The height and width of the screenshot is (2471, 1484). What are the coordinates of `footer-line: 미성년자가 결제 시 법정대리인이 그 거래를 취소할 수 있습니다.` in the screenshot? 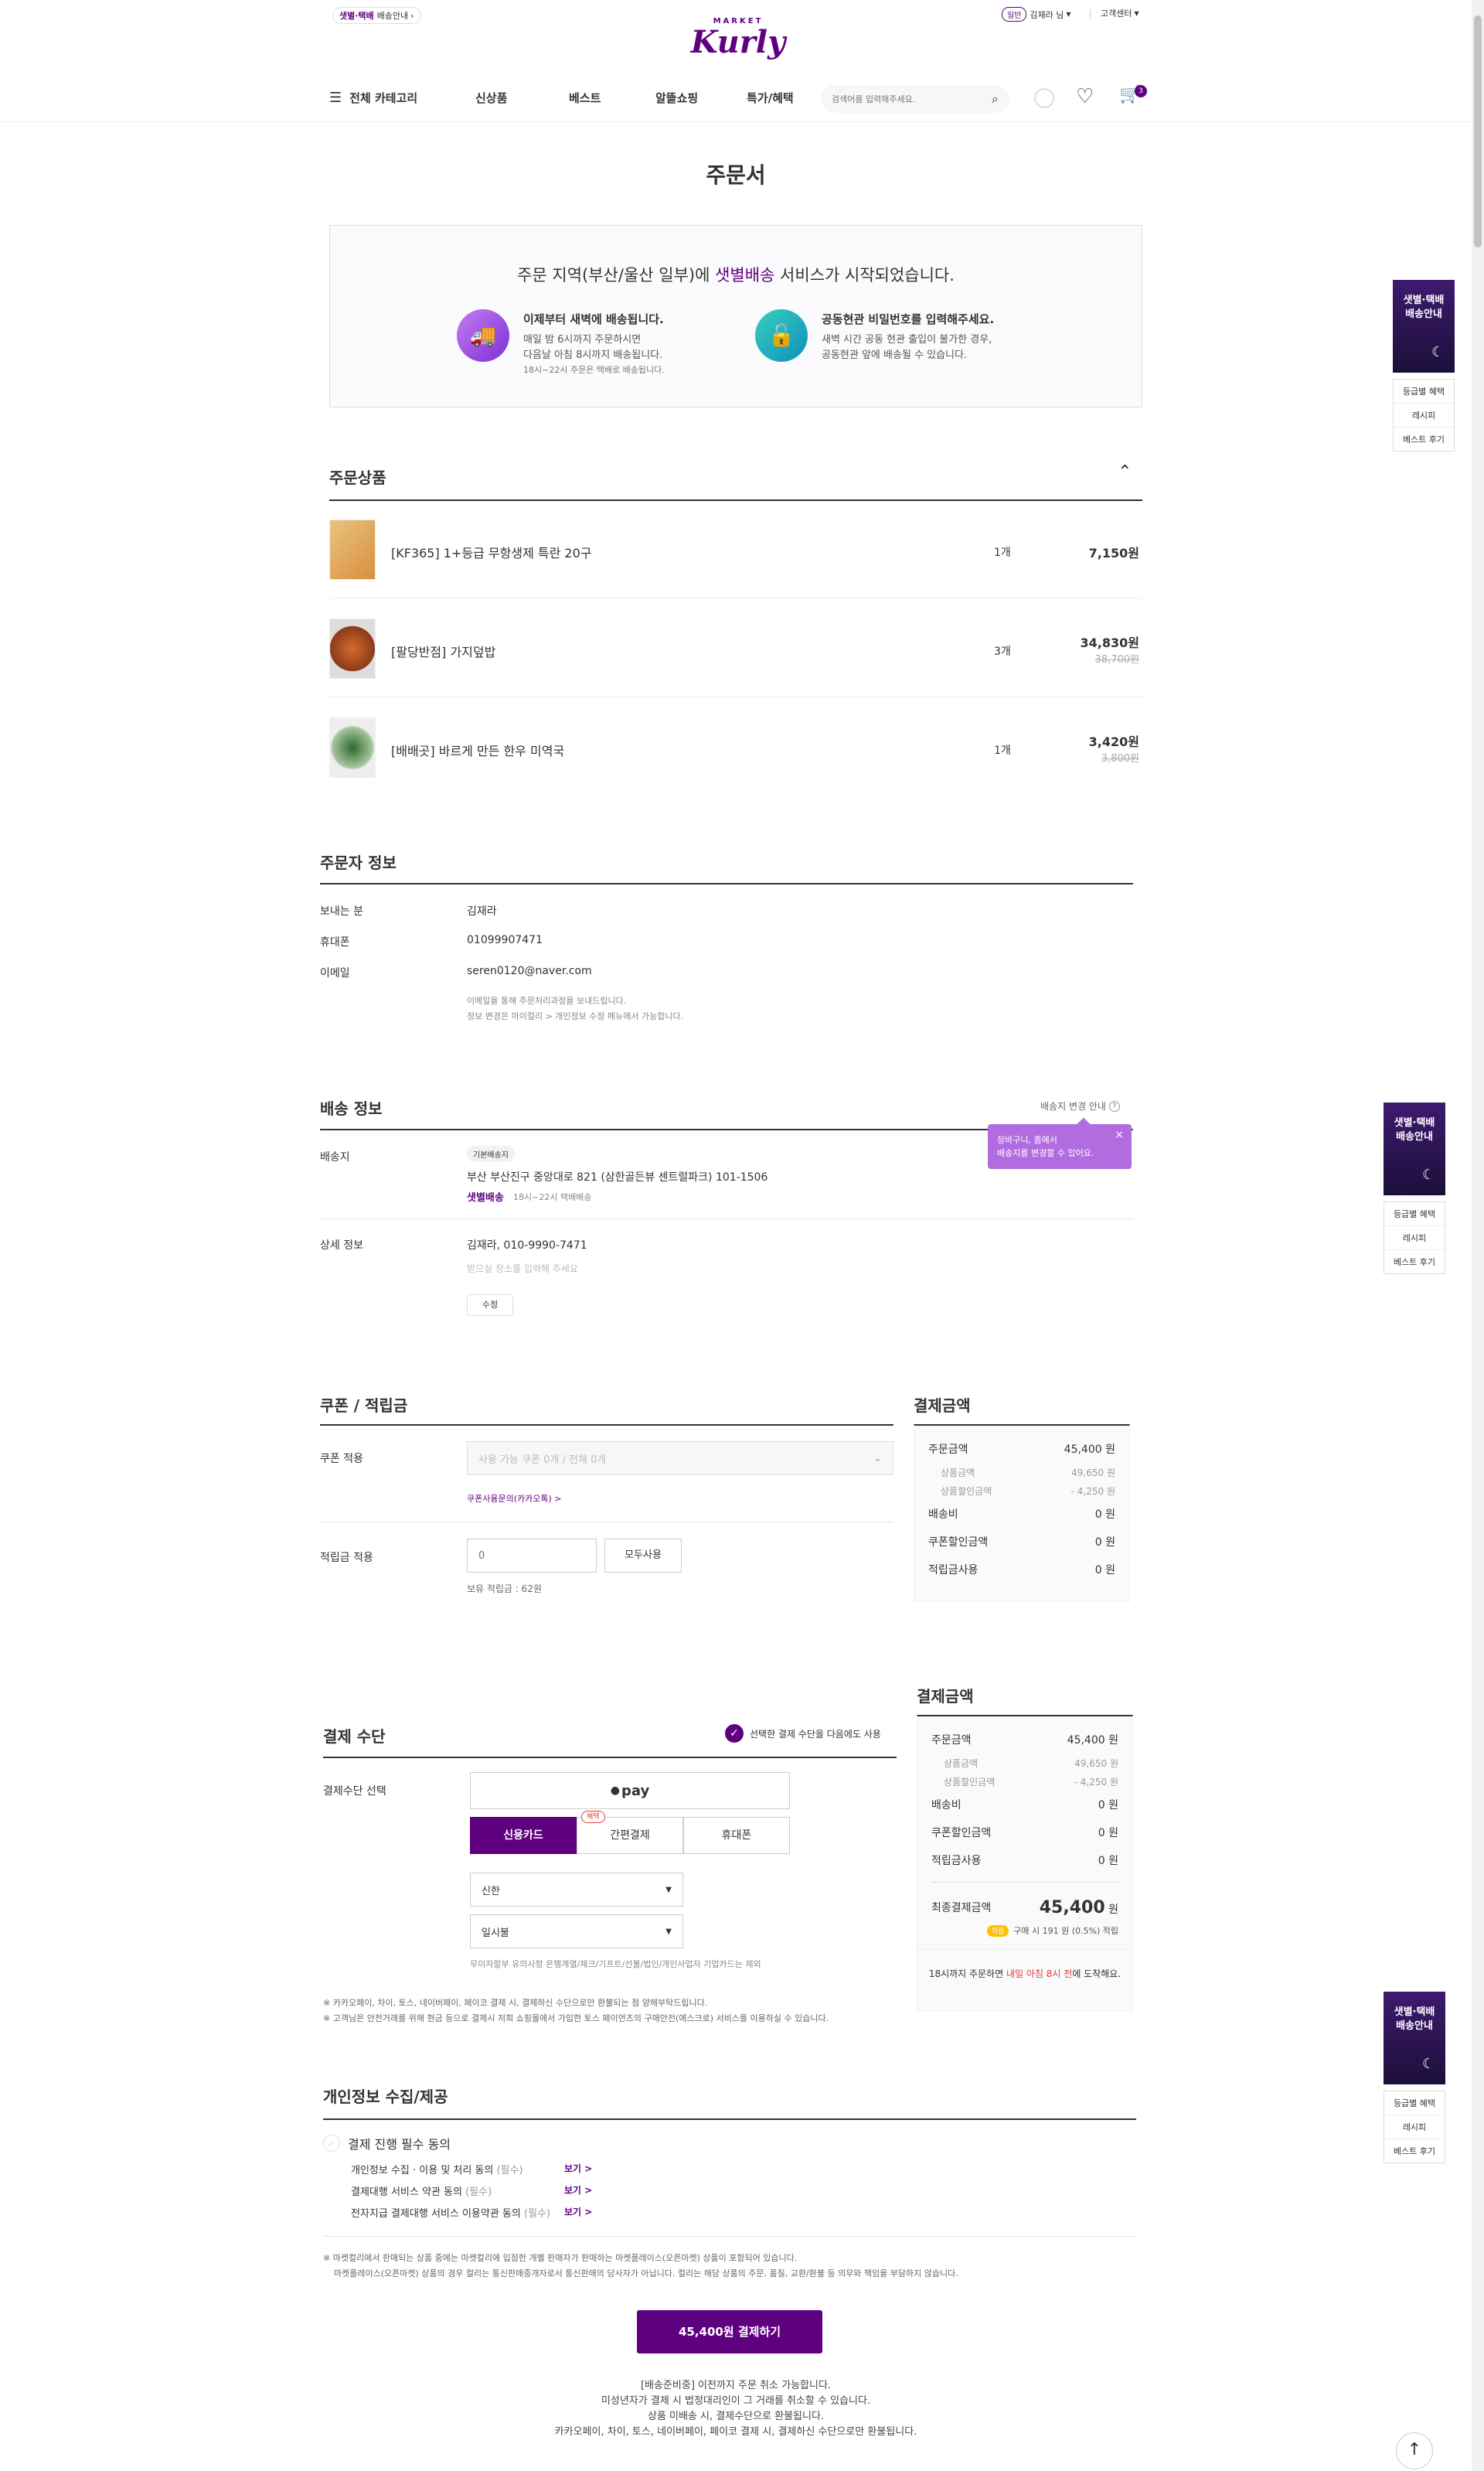 It's located at (736, 2401).